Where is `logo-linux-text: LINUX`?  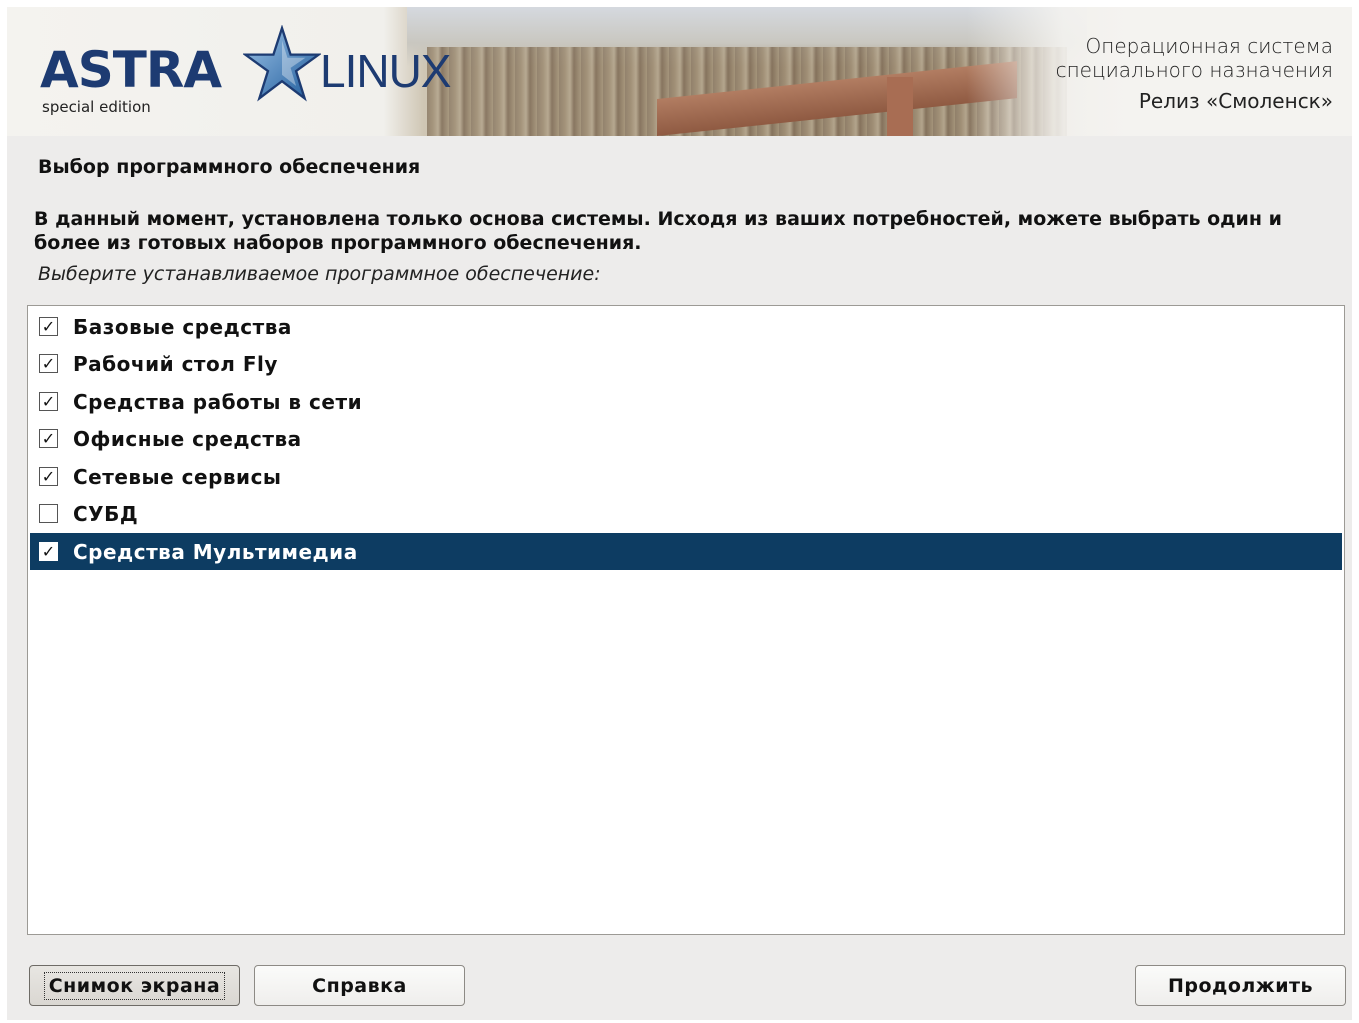 logo-linux-text: LINUX is located at coordinates (385, 71).